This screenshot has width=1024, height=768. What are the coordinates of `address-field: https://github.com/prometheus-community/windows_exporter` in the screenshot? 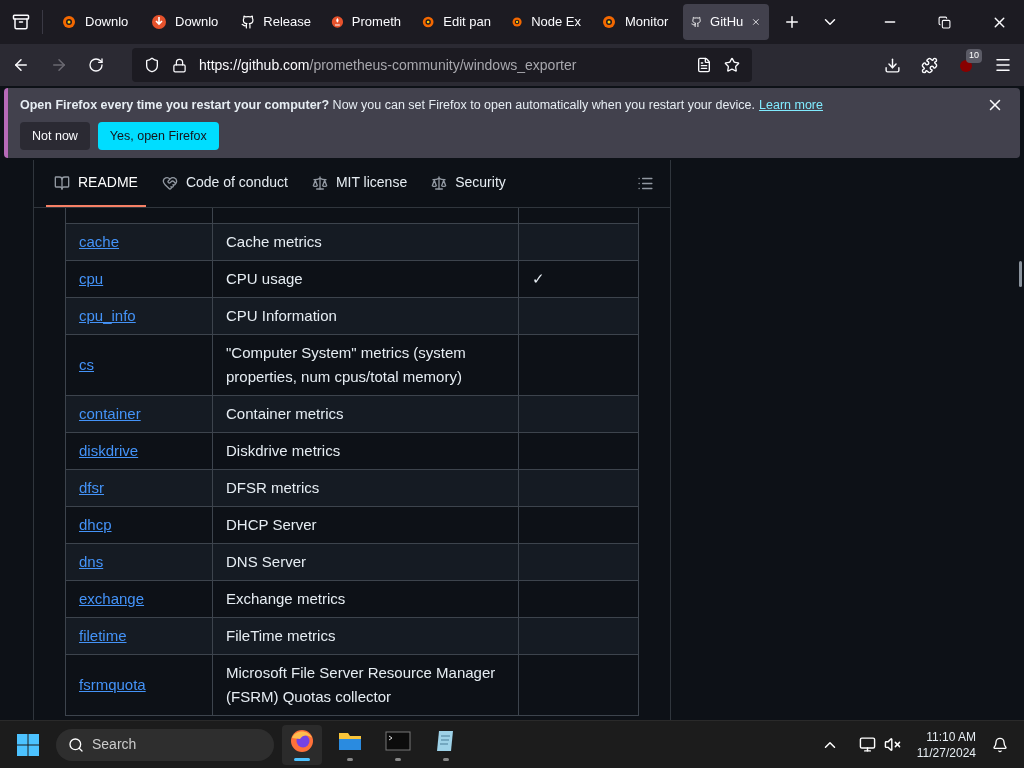 It's located at (442, 65).